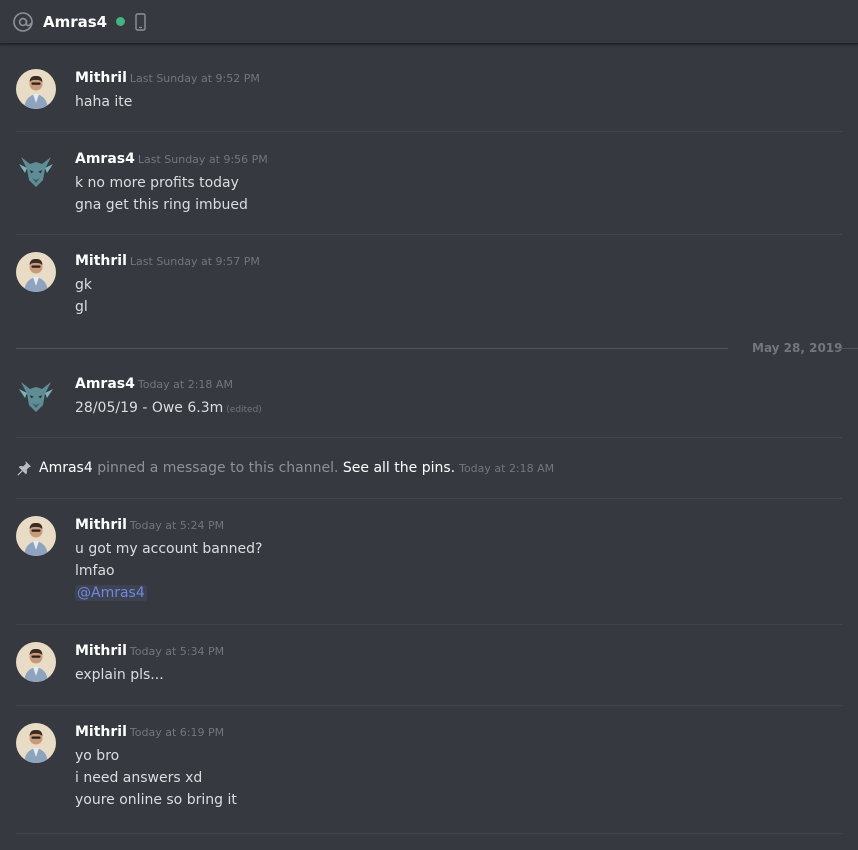 The width and height of the screenshot is (858, 850). What do you see at coordinates (507, 468) in the screenshot?
I see `pin-timestamp: Today at 2:18 AM` at bounding box center [507, 468].